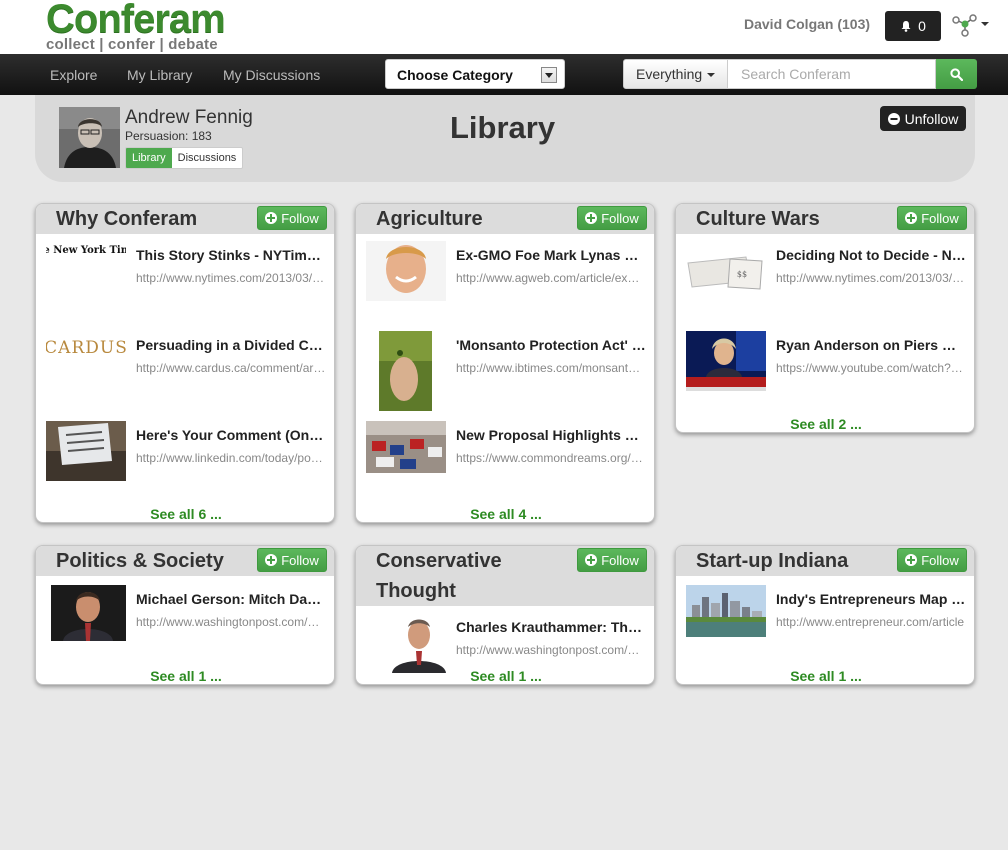 The height and width of the screenshot is (850, 1008). What do you see at coordinates (551, 627) in the screenshot?
I see `item-title: Charles Krauthammer: The Church` at bounding box center [551, 627].